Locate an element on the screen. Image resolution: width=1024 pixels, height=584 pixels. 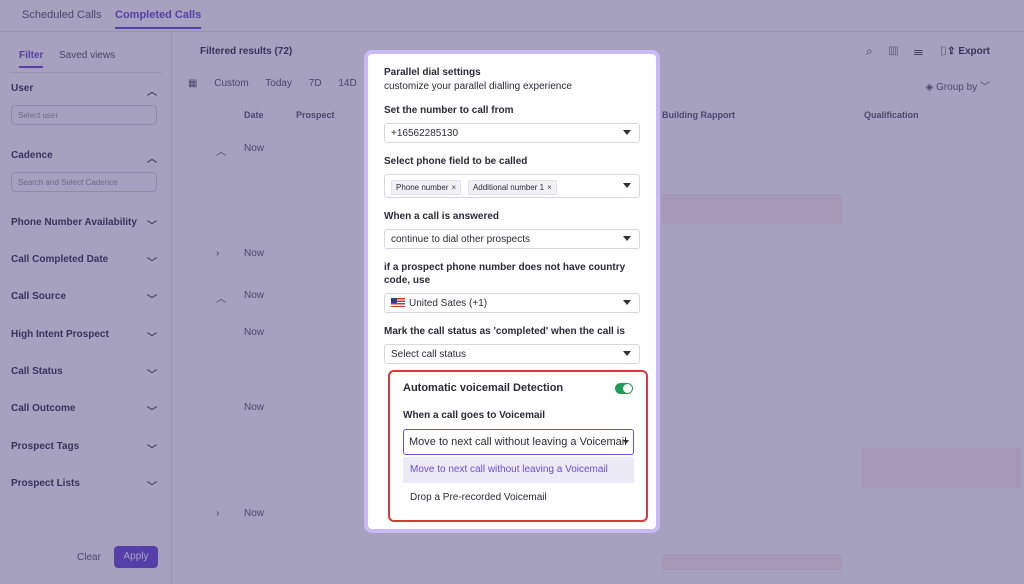
voicemail-action-label: When a call goes to Voicemail is located at coordinates (474, 415).